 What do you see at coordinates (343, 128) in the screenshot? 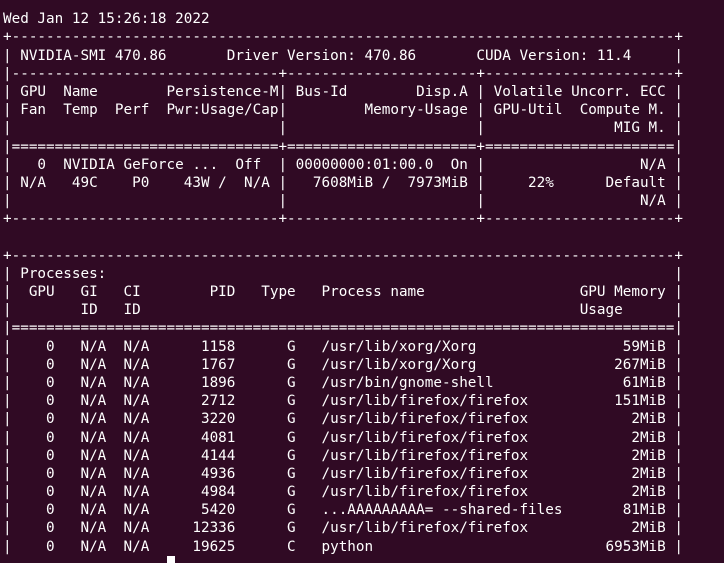
I see `terminal-line: | | | MIG M. |` at bounding box center [343, 128].